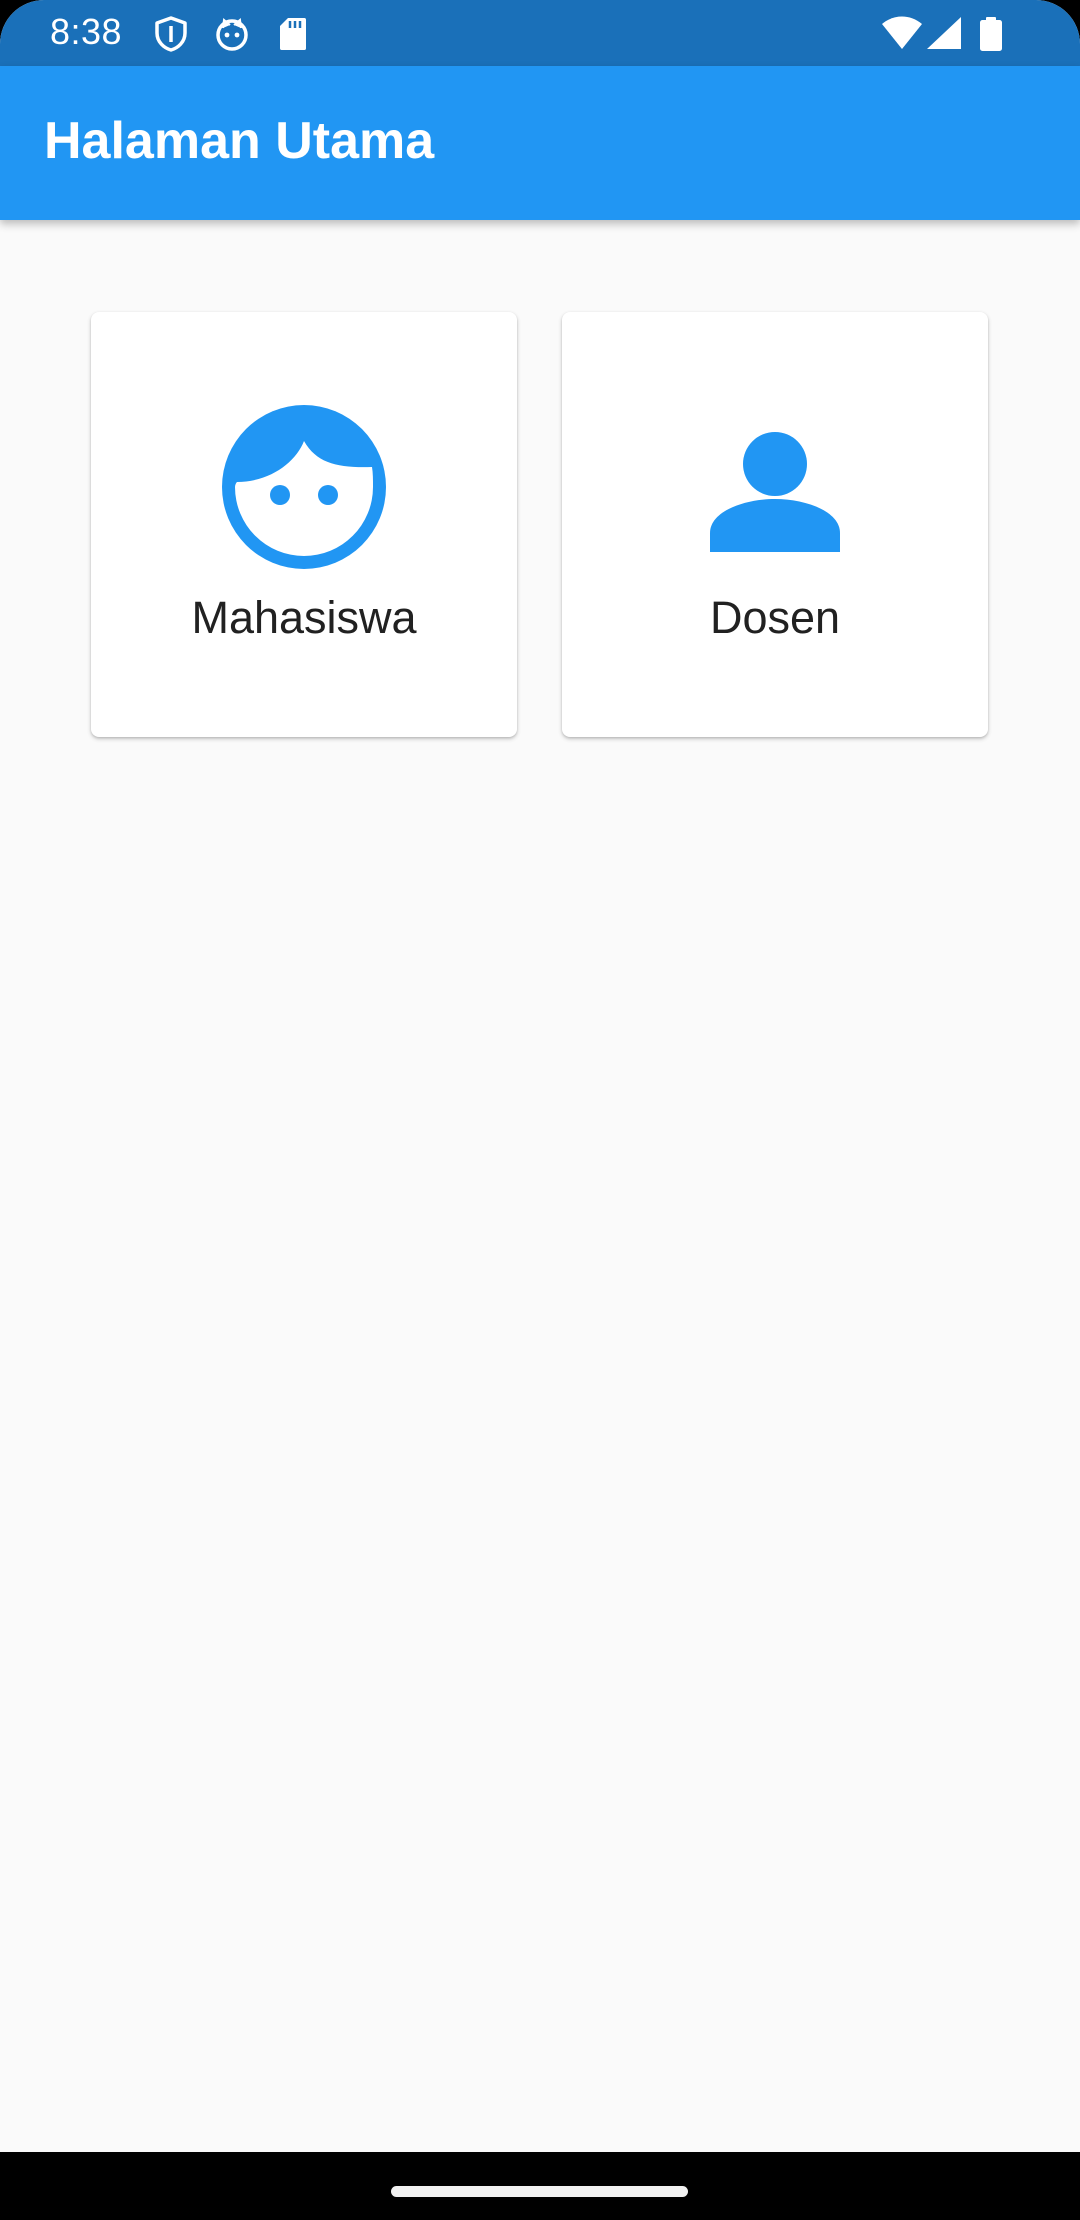 The width and height of the screenshot is (1080, 2220). Describe the element at coordinates (540, 143) in the screenshot. I see `app-bar: Halaman Utama` at that location.